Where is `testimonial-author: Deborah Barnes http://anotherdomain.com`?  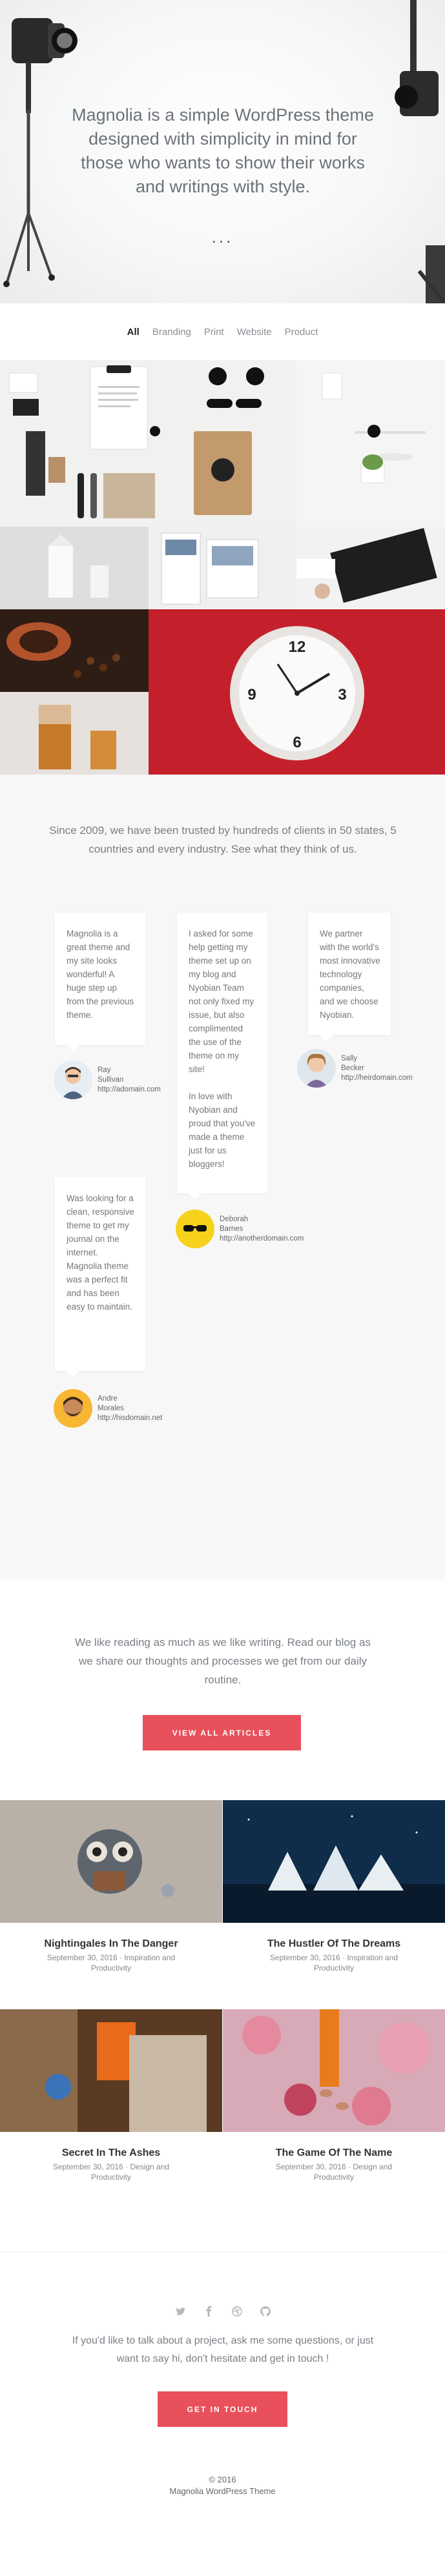 testimonial-author: Deborah Barnes http://anotherdomain.com is located at coordinates (240, 1229).